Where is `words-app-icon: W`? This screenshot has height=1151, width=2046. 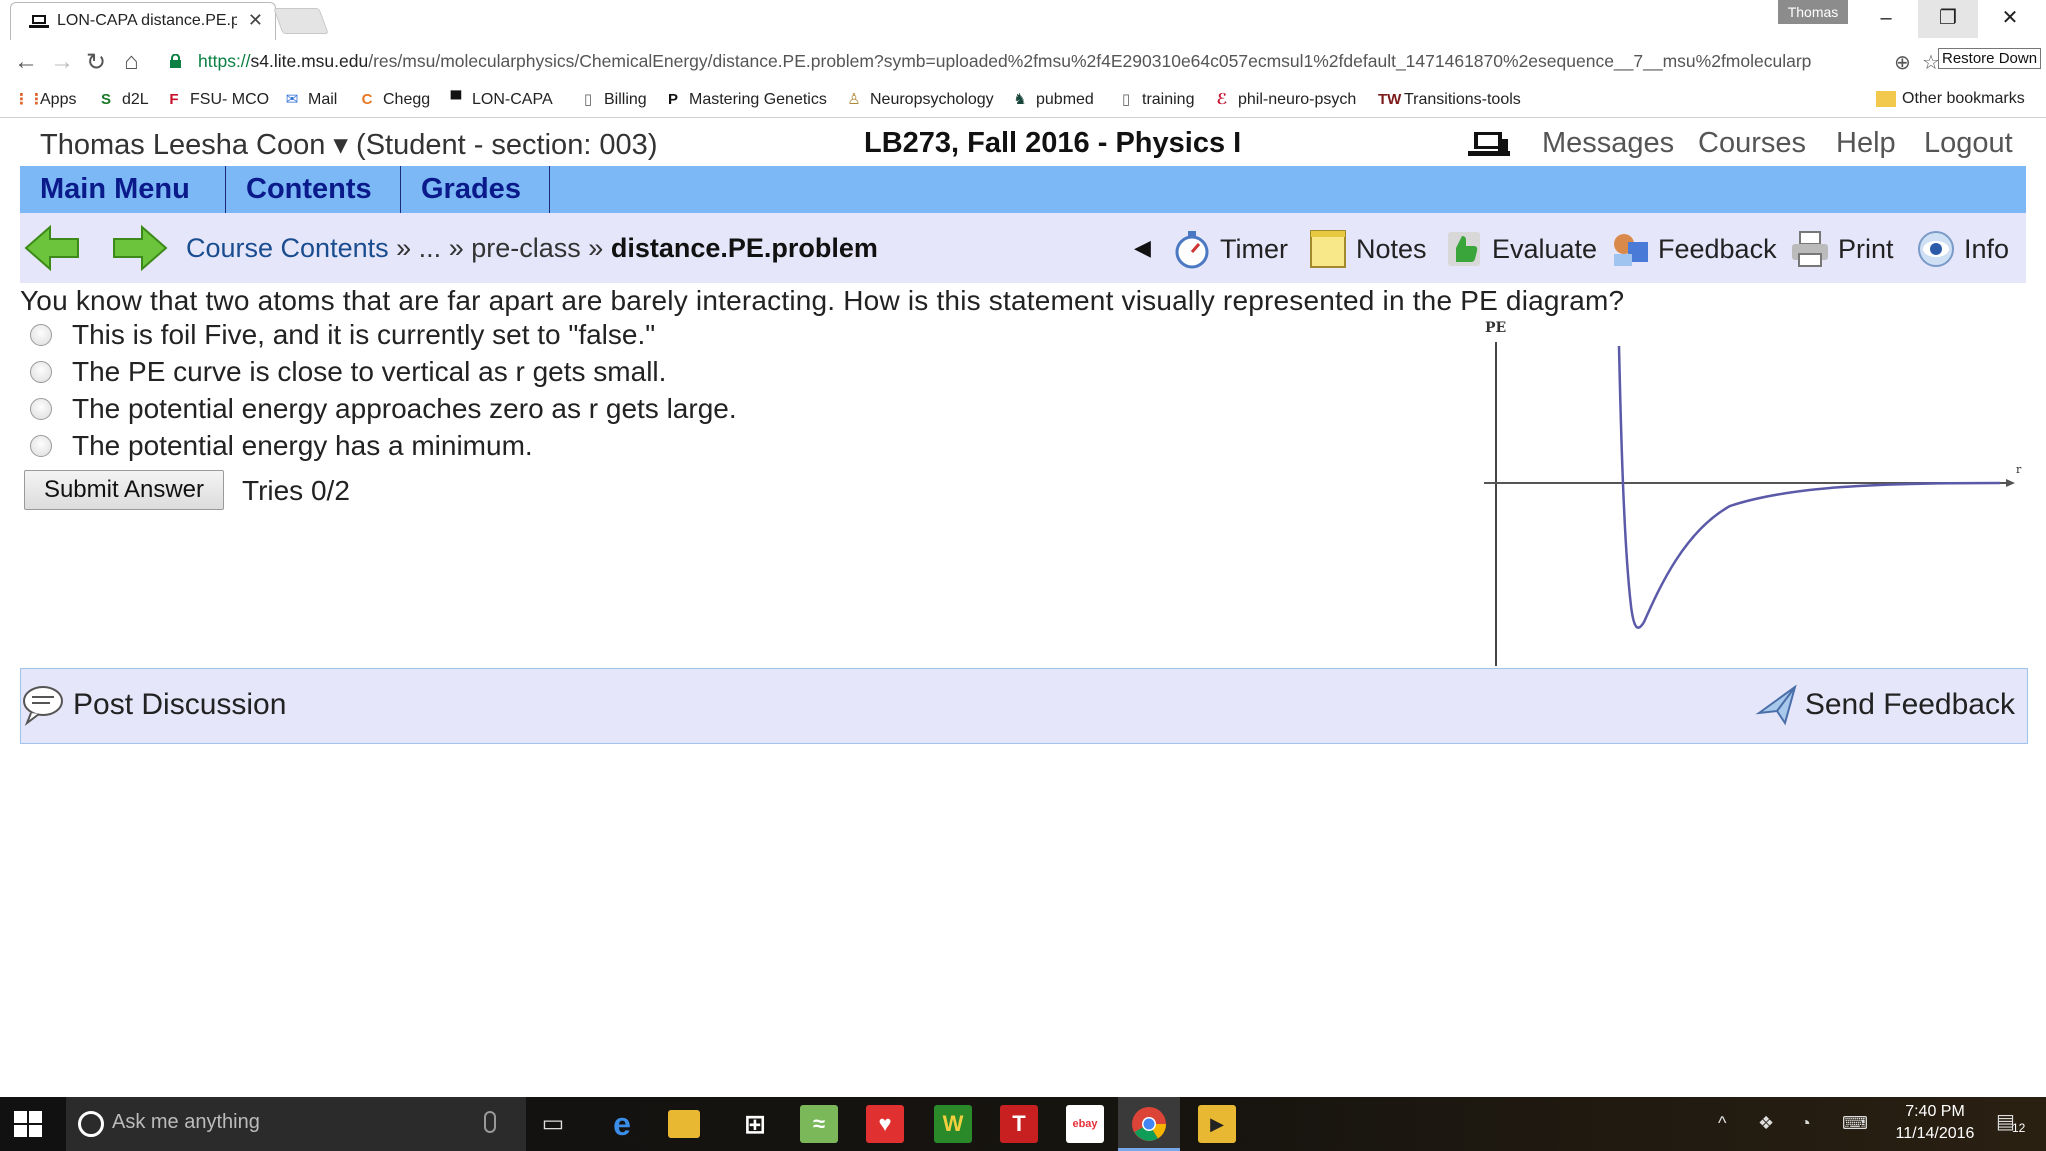
words-app-icon: W is located at coordinates (953, 1124).